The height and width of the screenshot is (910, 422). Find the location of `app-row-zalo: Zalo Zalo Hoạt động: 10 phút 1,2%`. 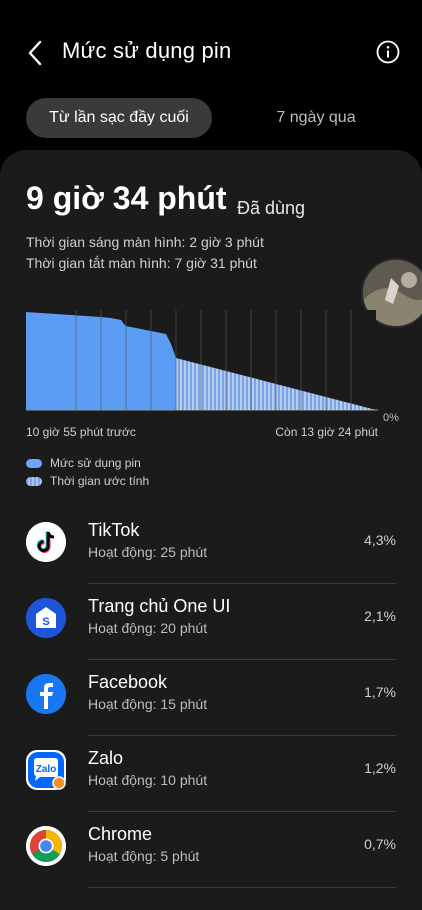

app-row-zalo: Zalo Zalo Hoạt động: 10 phút 1,2% is located at coordinates (211, 774).